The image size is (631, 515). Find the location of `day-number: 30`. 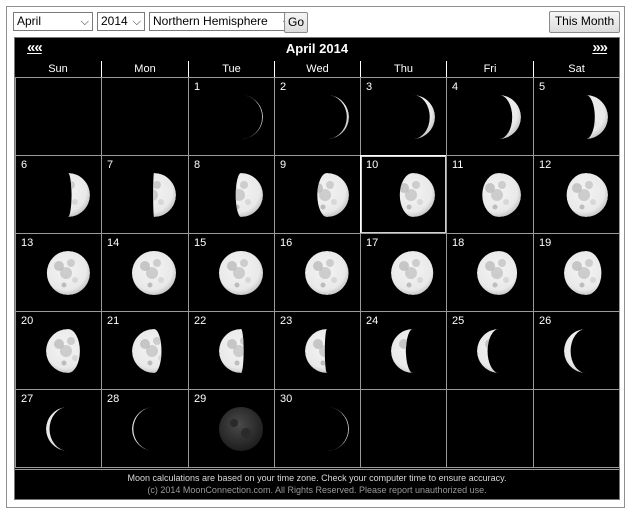

day-number: 30 is located at coordinates (286, 399).